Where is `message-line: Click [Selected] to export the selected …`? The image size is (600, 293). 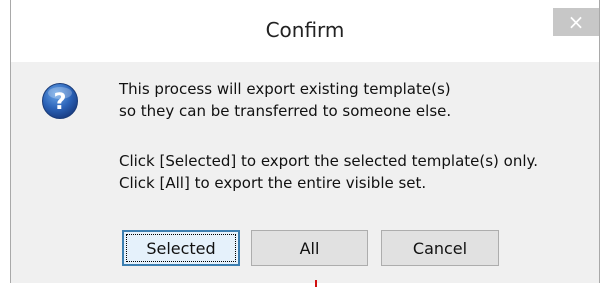 message-line: Click [Selected] to export the selected … is located at coordinates (329, 161).